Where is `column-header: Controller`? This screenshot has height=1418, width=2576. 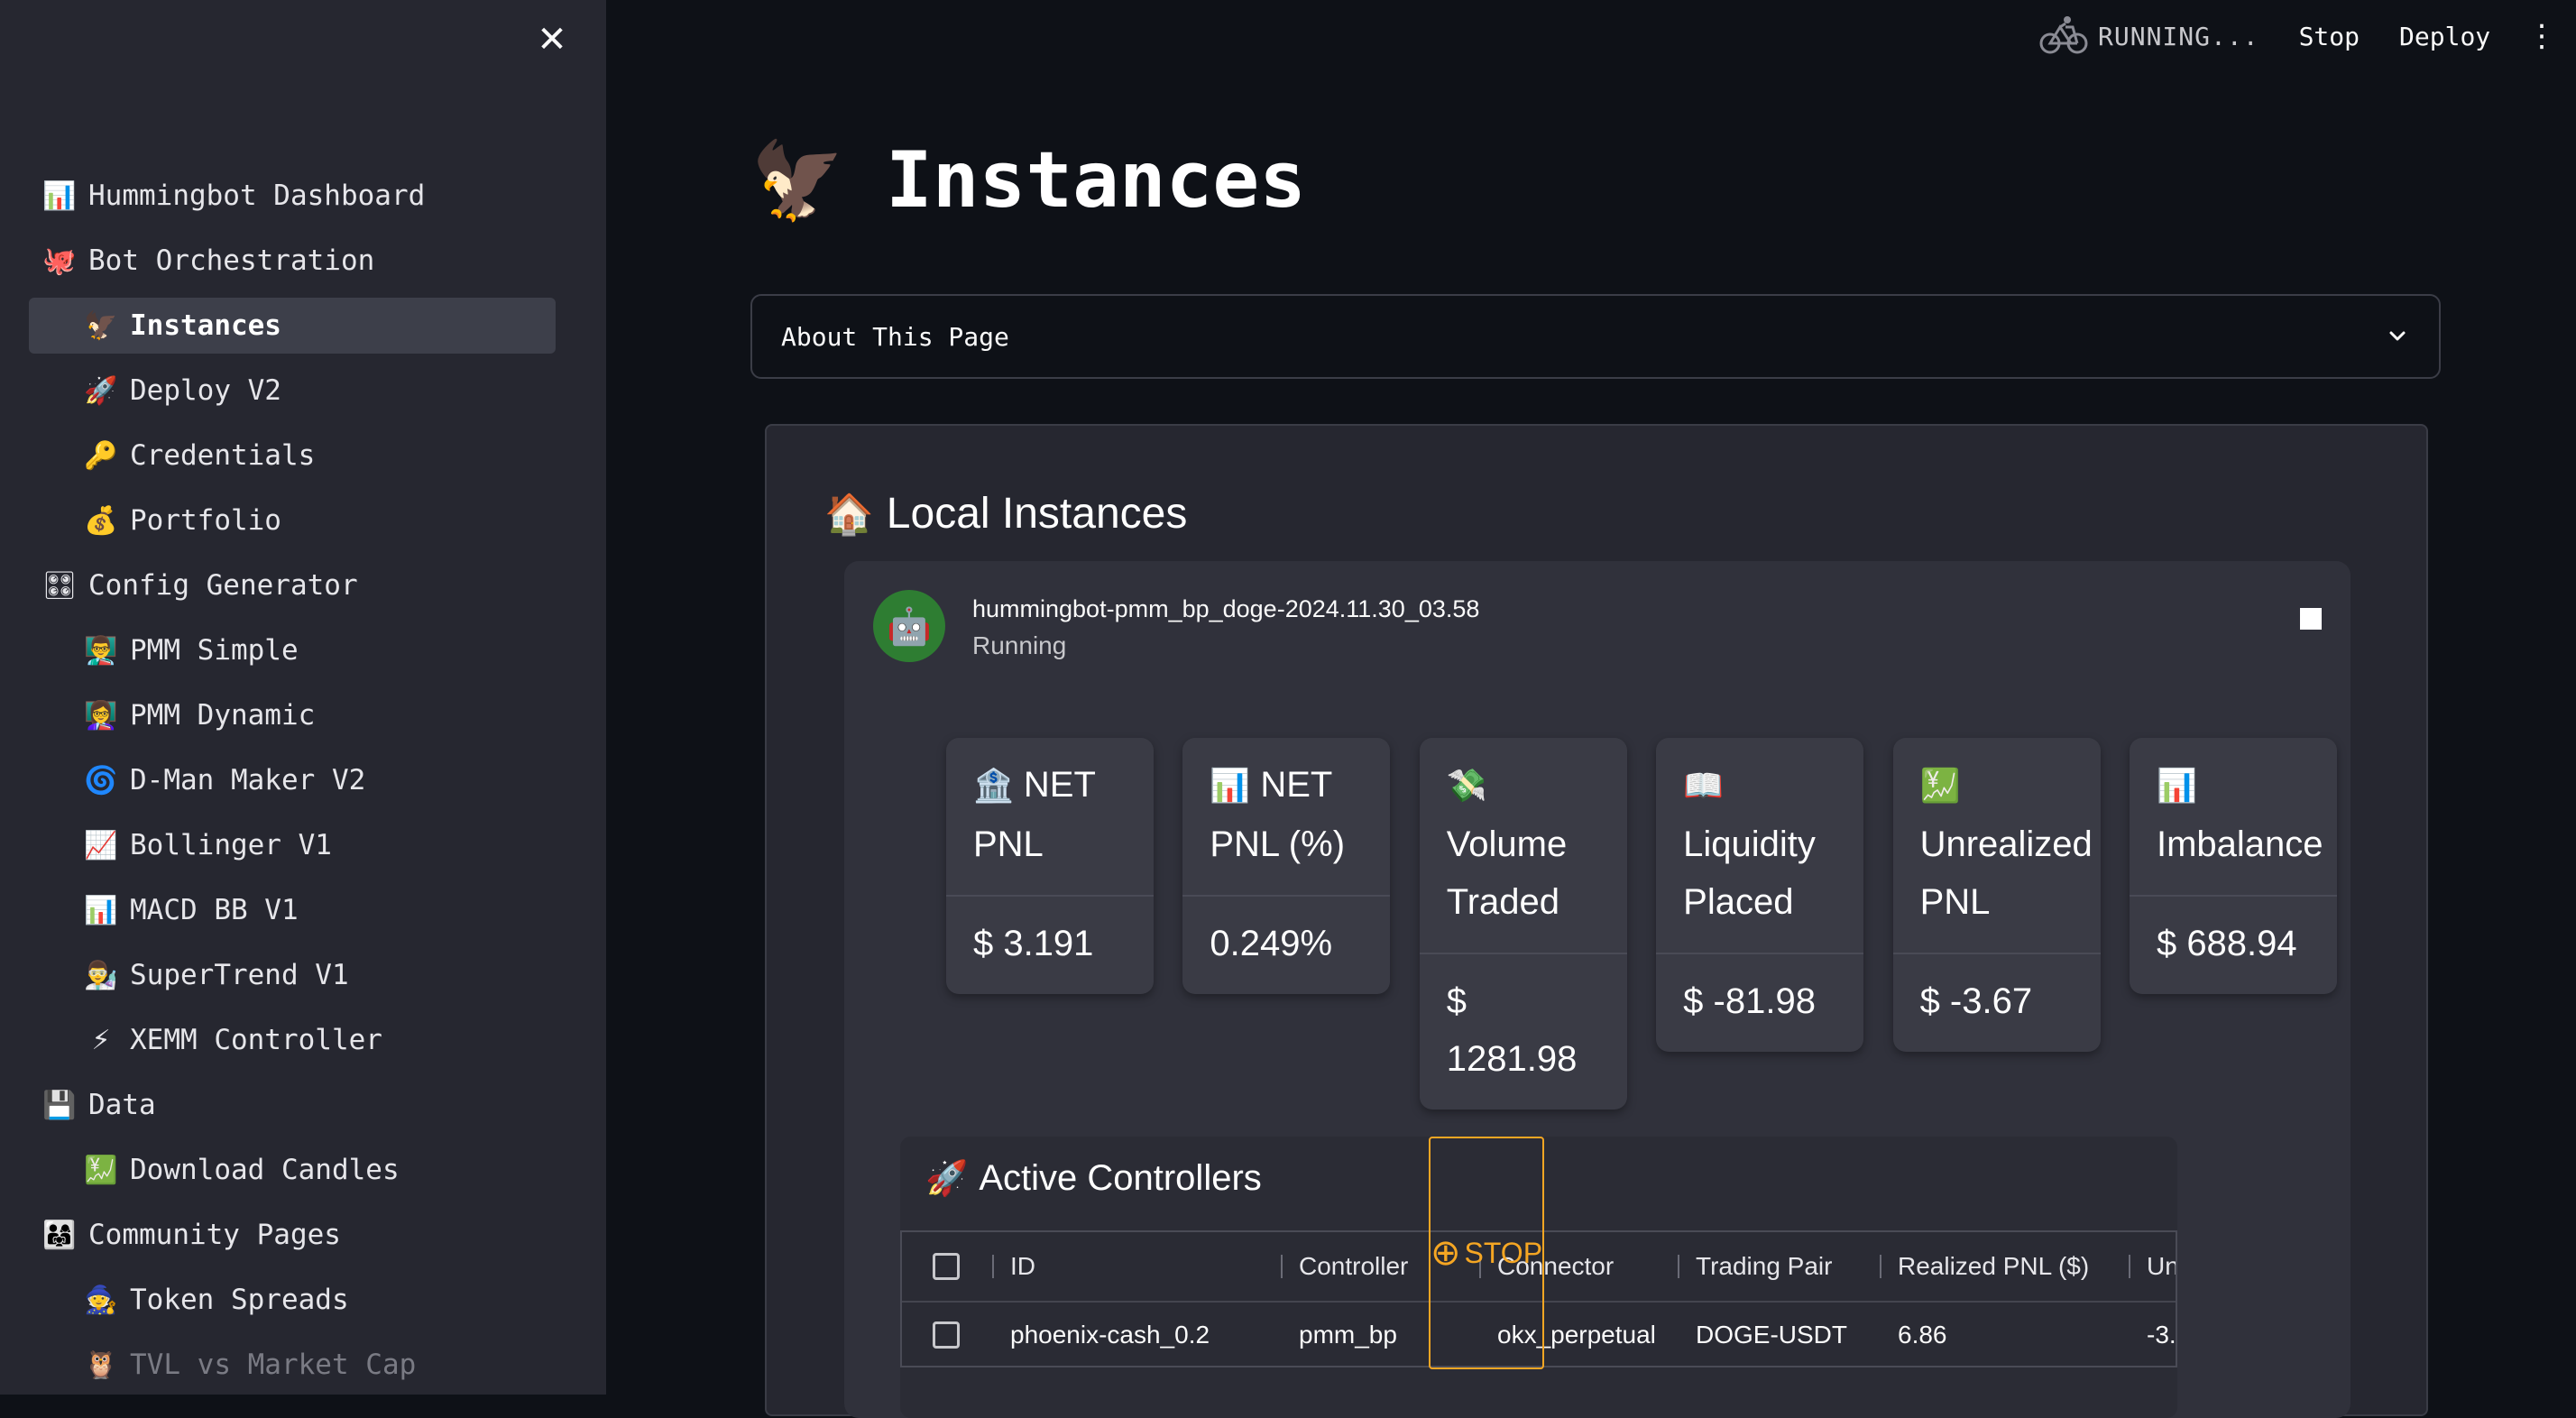 column-header: Controller is located at coordinates (1353, 1266).